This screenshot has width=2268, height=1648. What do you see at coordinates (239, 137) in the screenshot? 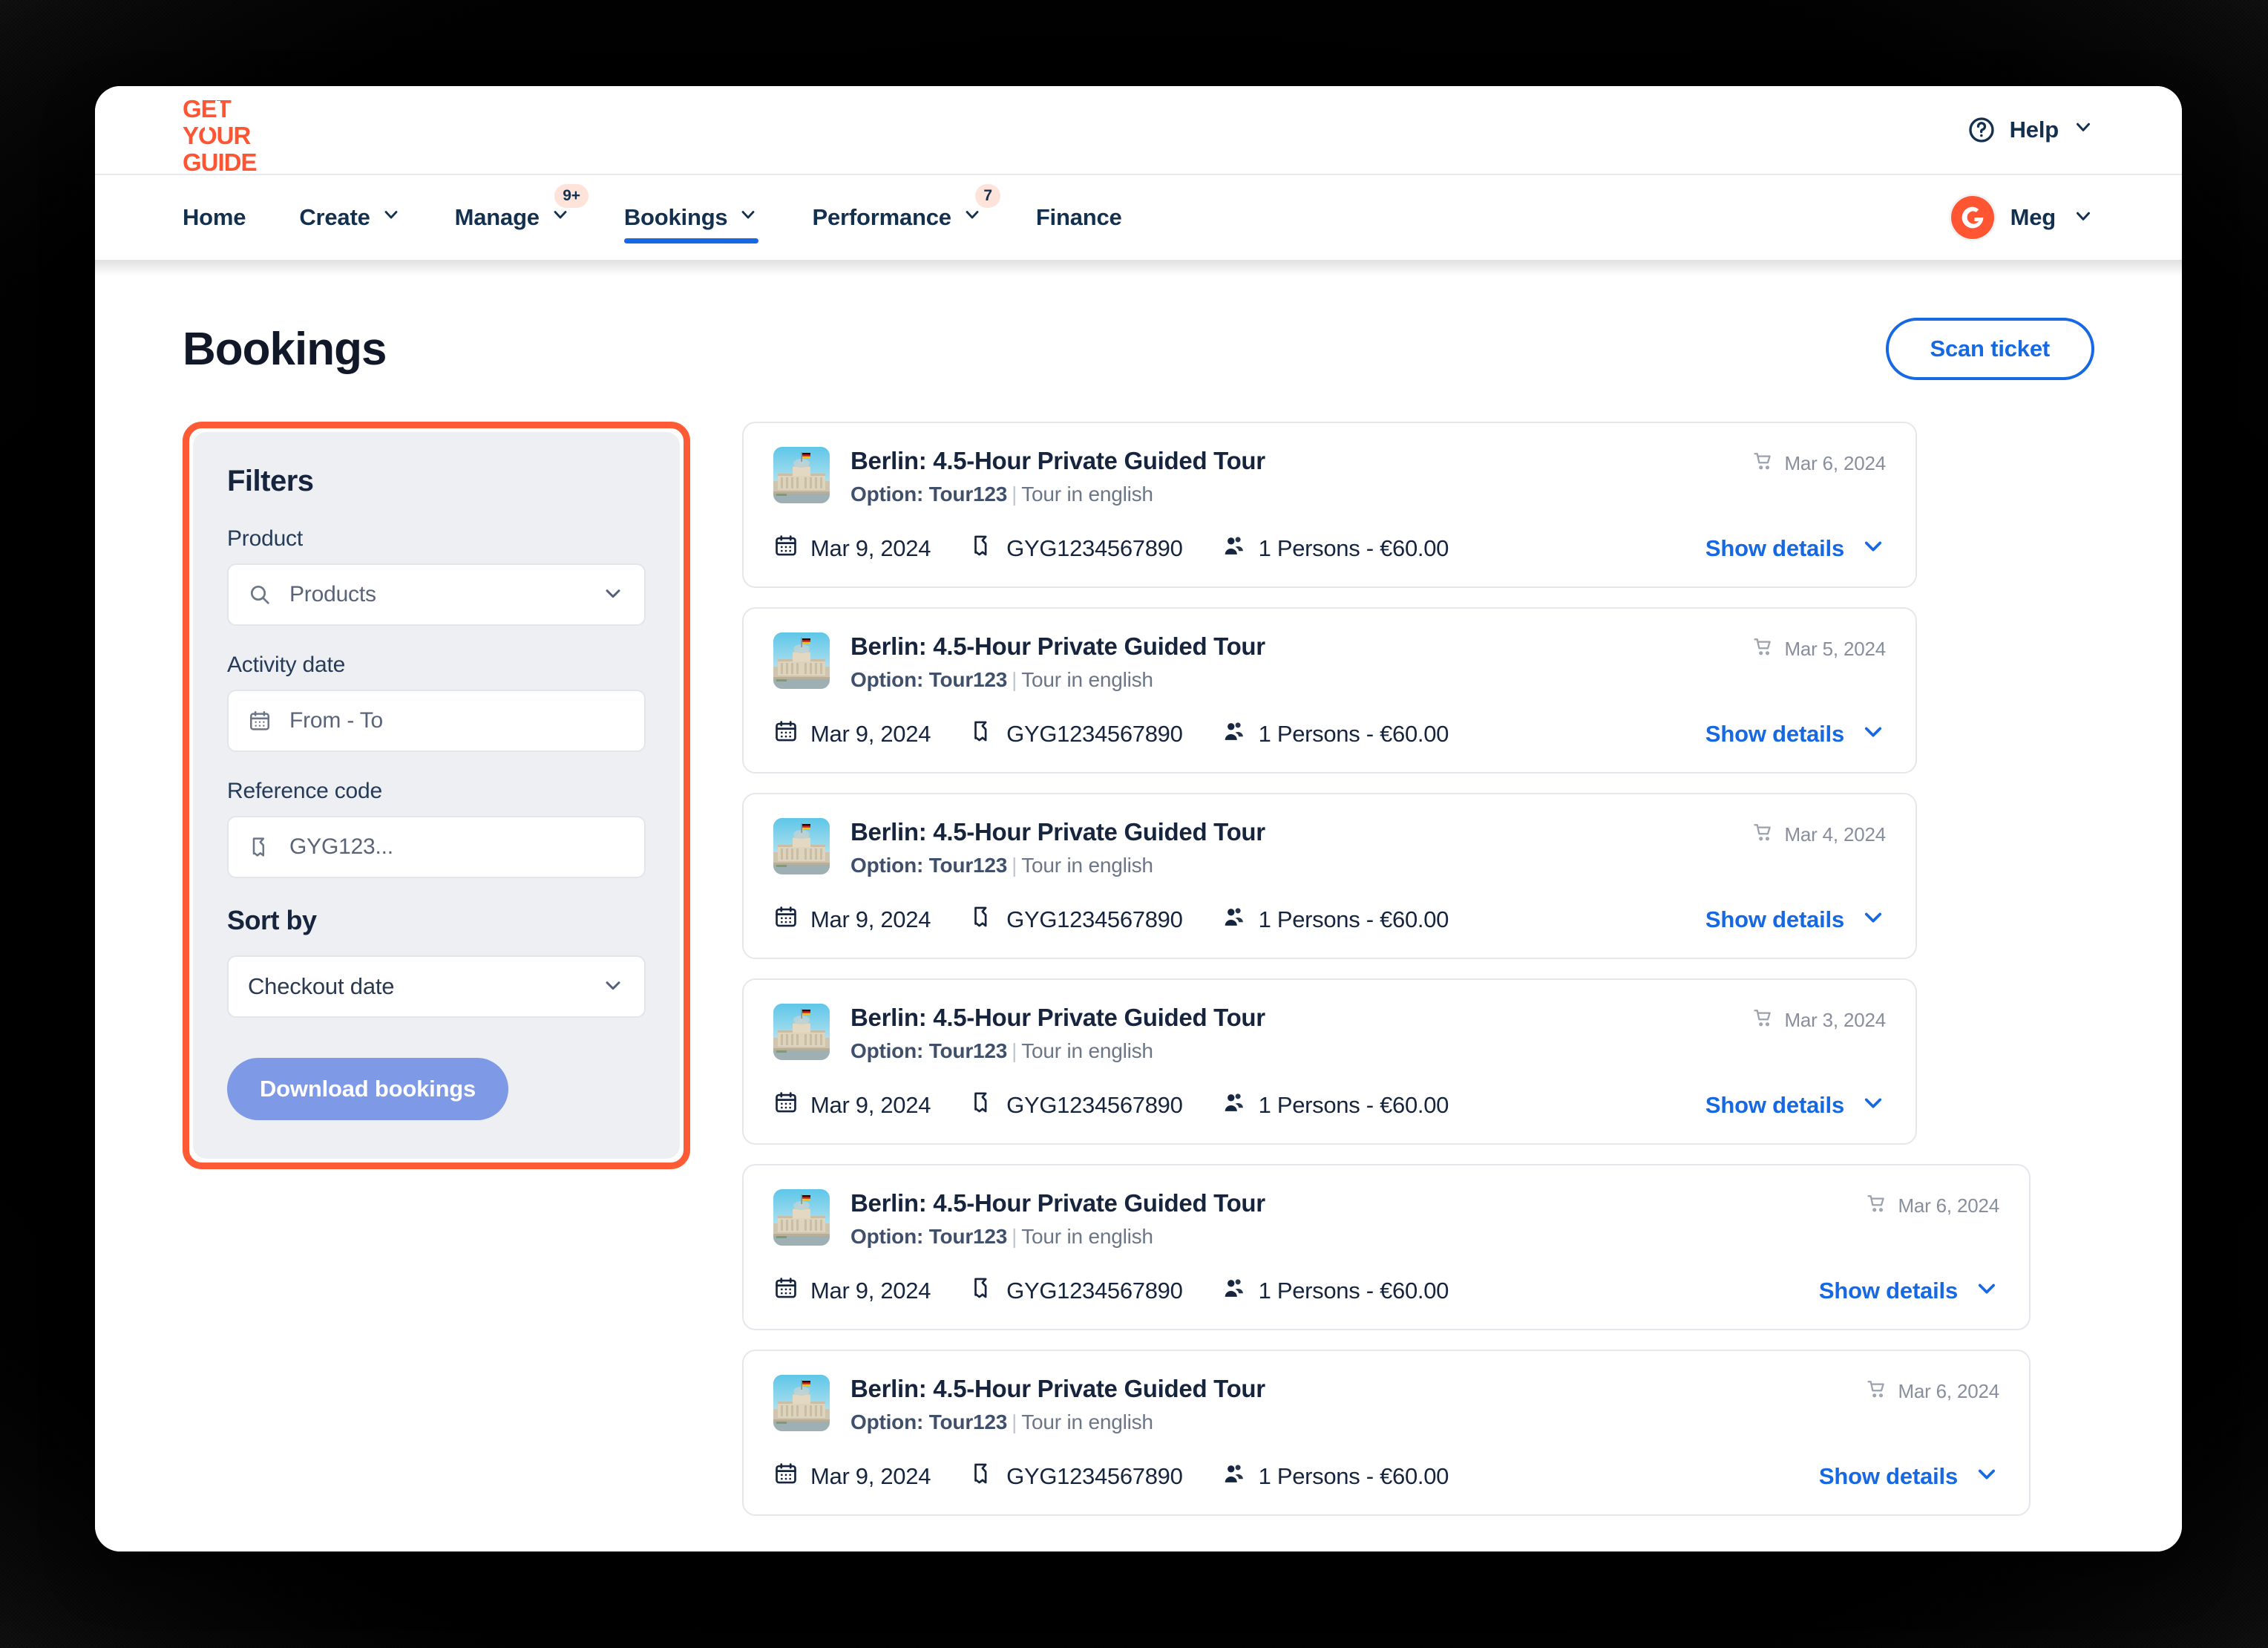
I see `getyourguide-logo: GET YOUR GUIDE` at bounding box center [239, 137].